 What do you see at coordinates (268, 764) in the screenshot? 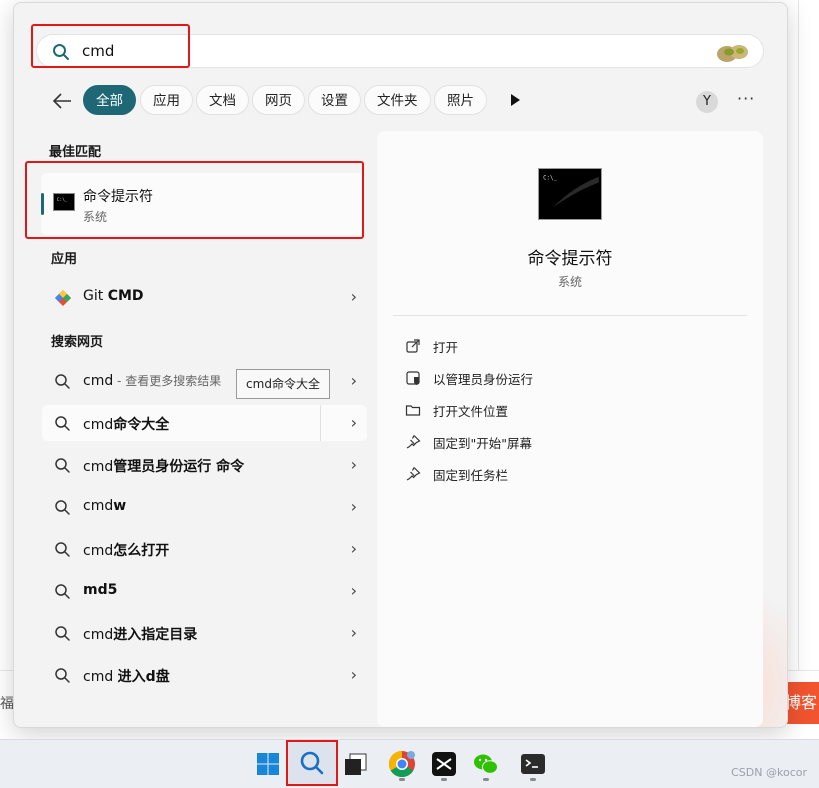
I see `windows-start-icon` at bounding box center [268, 764].